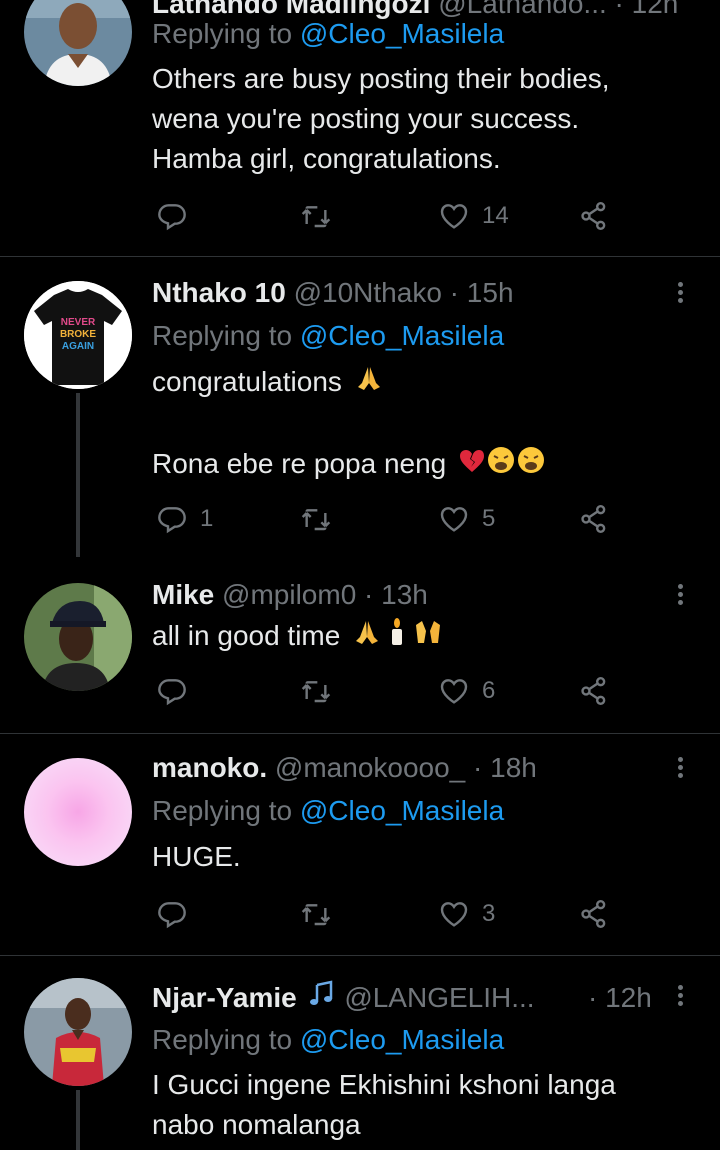 The height and width of the screenshot is (1150, 720). What do you see at coordinates (78, 322) in the screenshot?
I see `svg-text: NEVER` at bounding box center [78, 322].